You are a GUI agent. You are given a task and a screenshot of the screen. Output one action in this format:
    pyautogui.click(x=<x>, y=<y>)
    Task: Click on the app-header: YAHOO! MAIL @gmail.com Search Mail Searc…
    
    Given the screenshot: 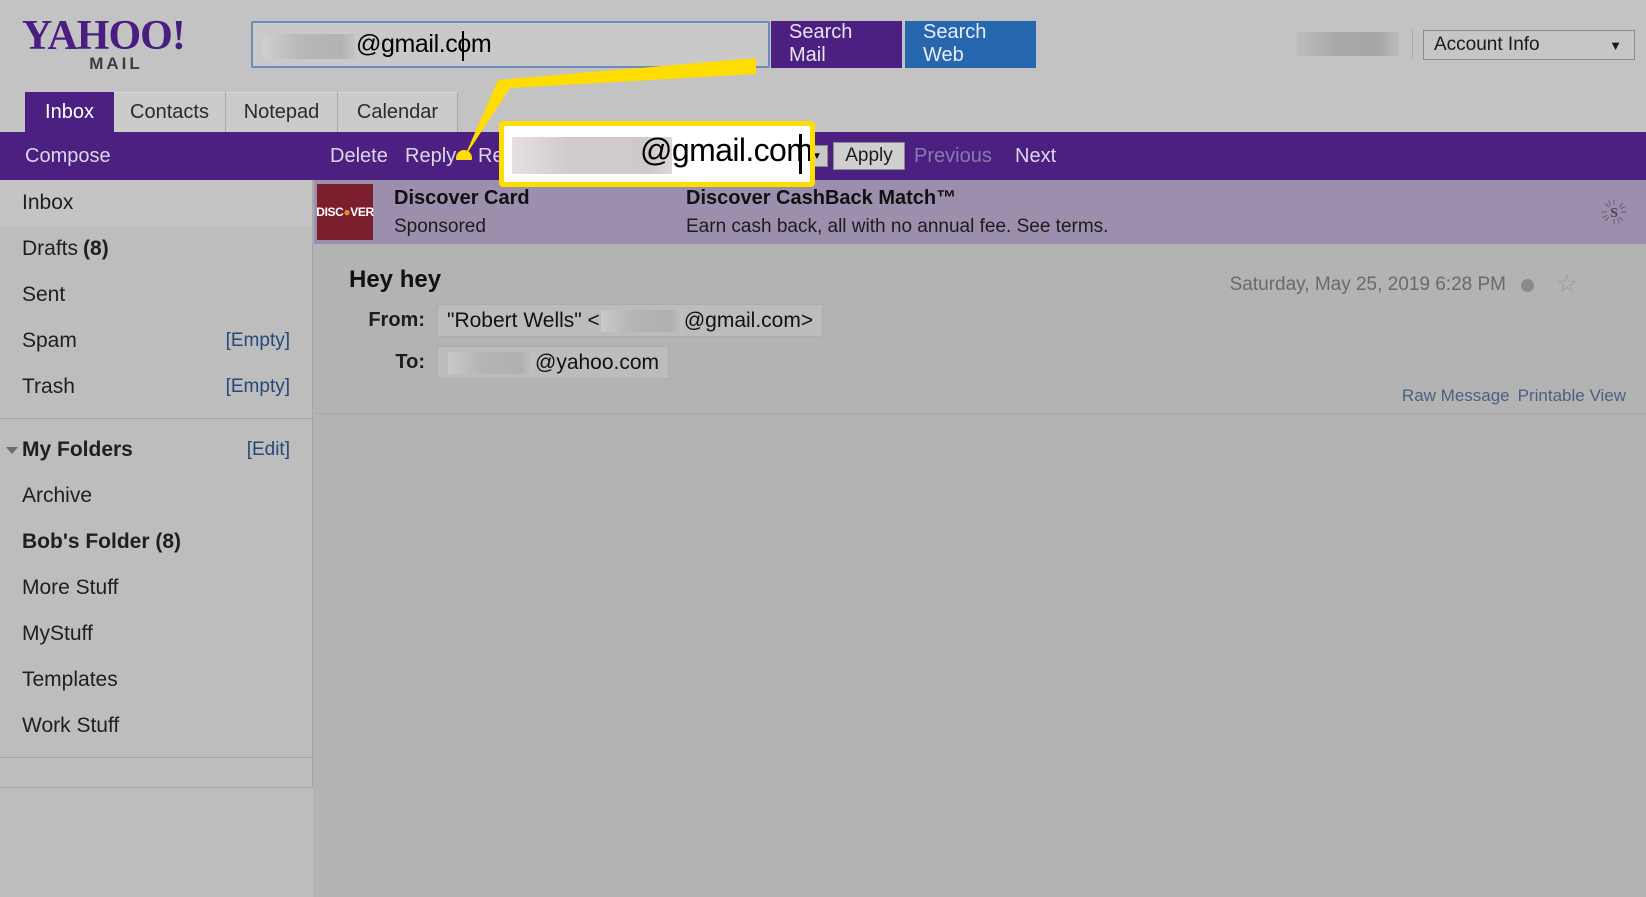 What is the action you would take?
    pyautogui.click(x=823, y=46)
    